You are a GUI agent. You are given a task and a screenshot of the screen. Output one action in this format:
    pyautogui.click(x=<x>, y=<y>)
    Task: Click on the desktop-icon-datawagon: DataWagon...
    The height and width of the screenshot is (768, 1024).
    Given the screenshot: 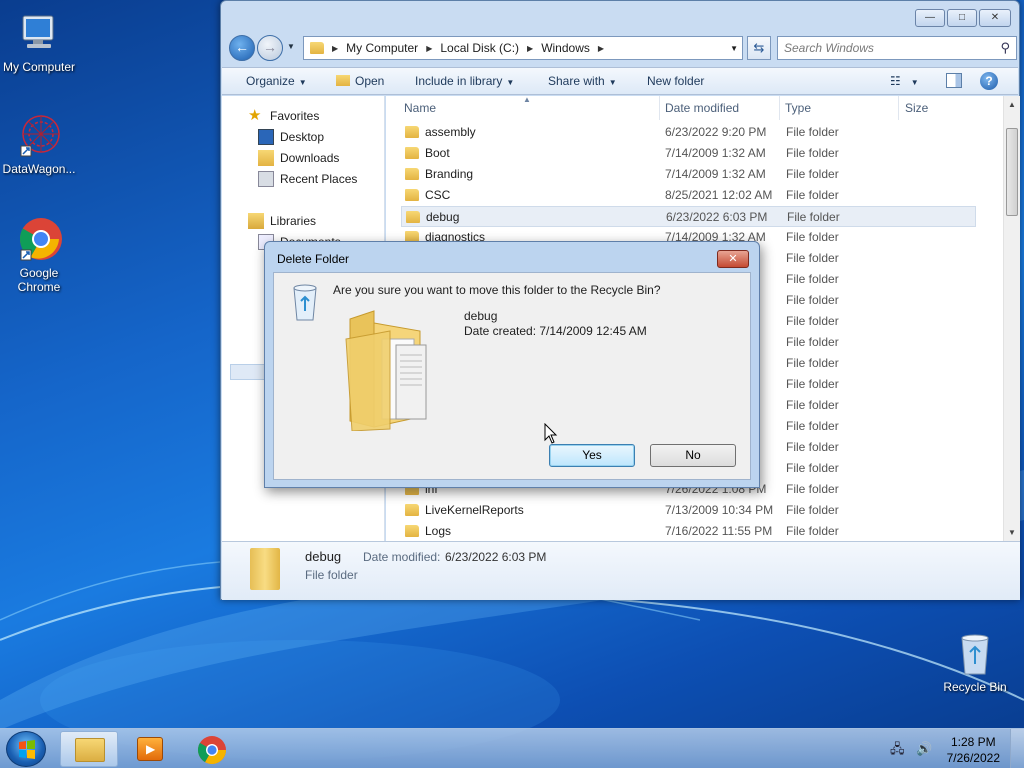 What is the action you would take?
    pyautogui.click(x=42, y=144)
    